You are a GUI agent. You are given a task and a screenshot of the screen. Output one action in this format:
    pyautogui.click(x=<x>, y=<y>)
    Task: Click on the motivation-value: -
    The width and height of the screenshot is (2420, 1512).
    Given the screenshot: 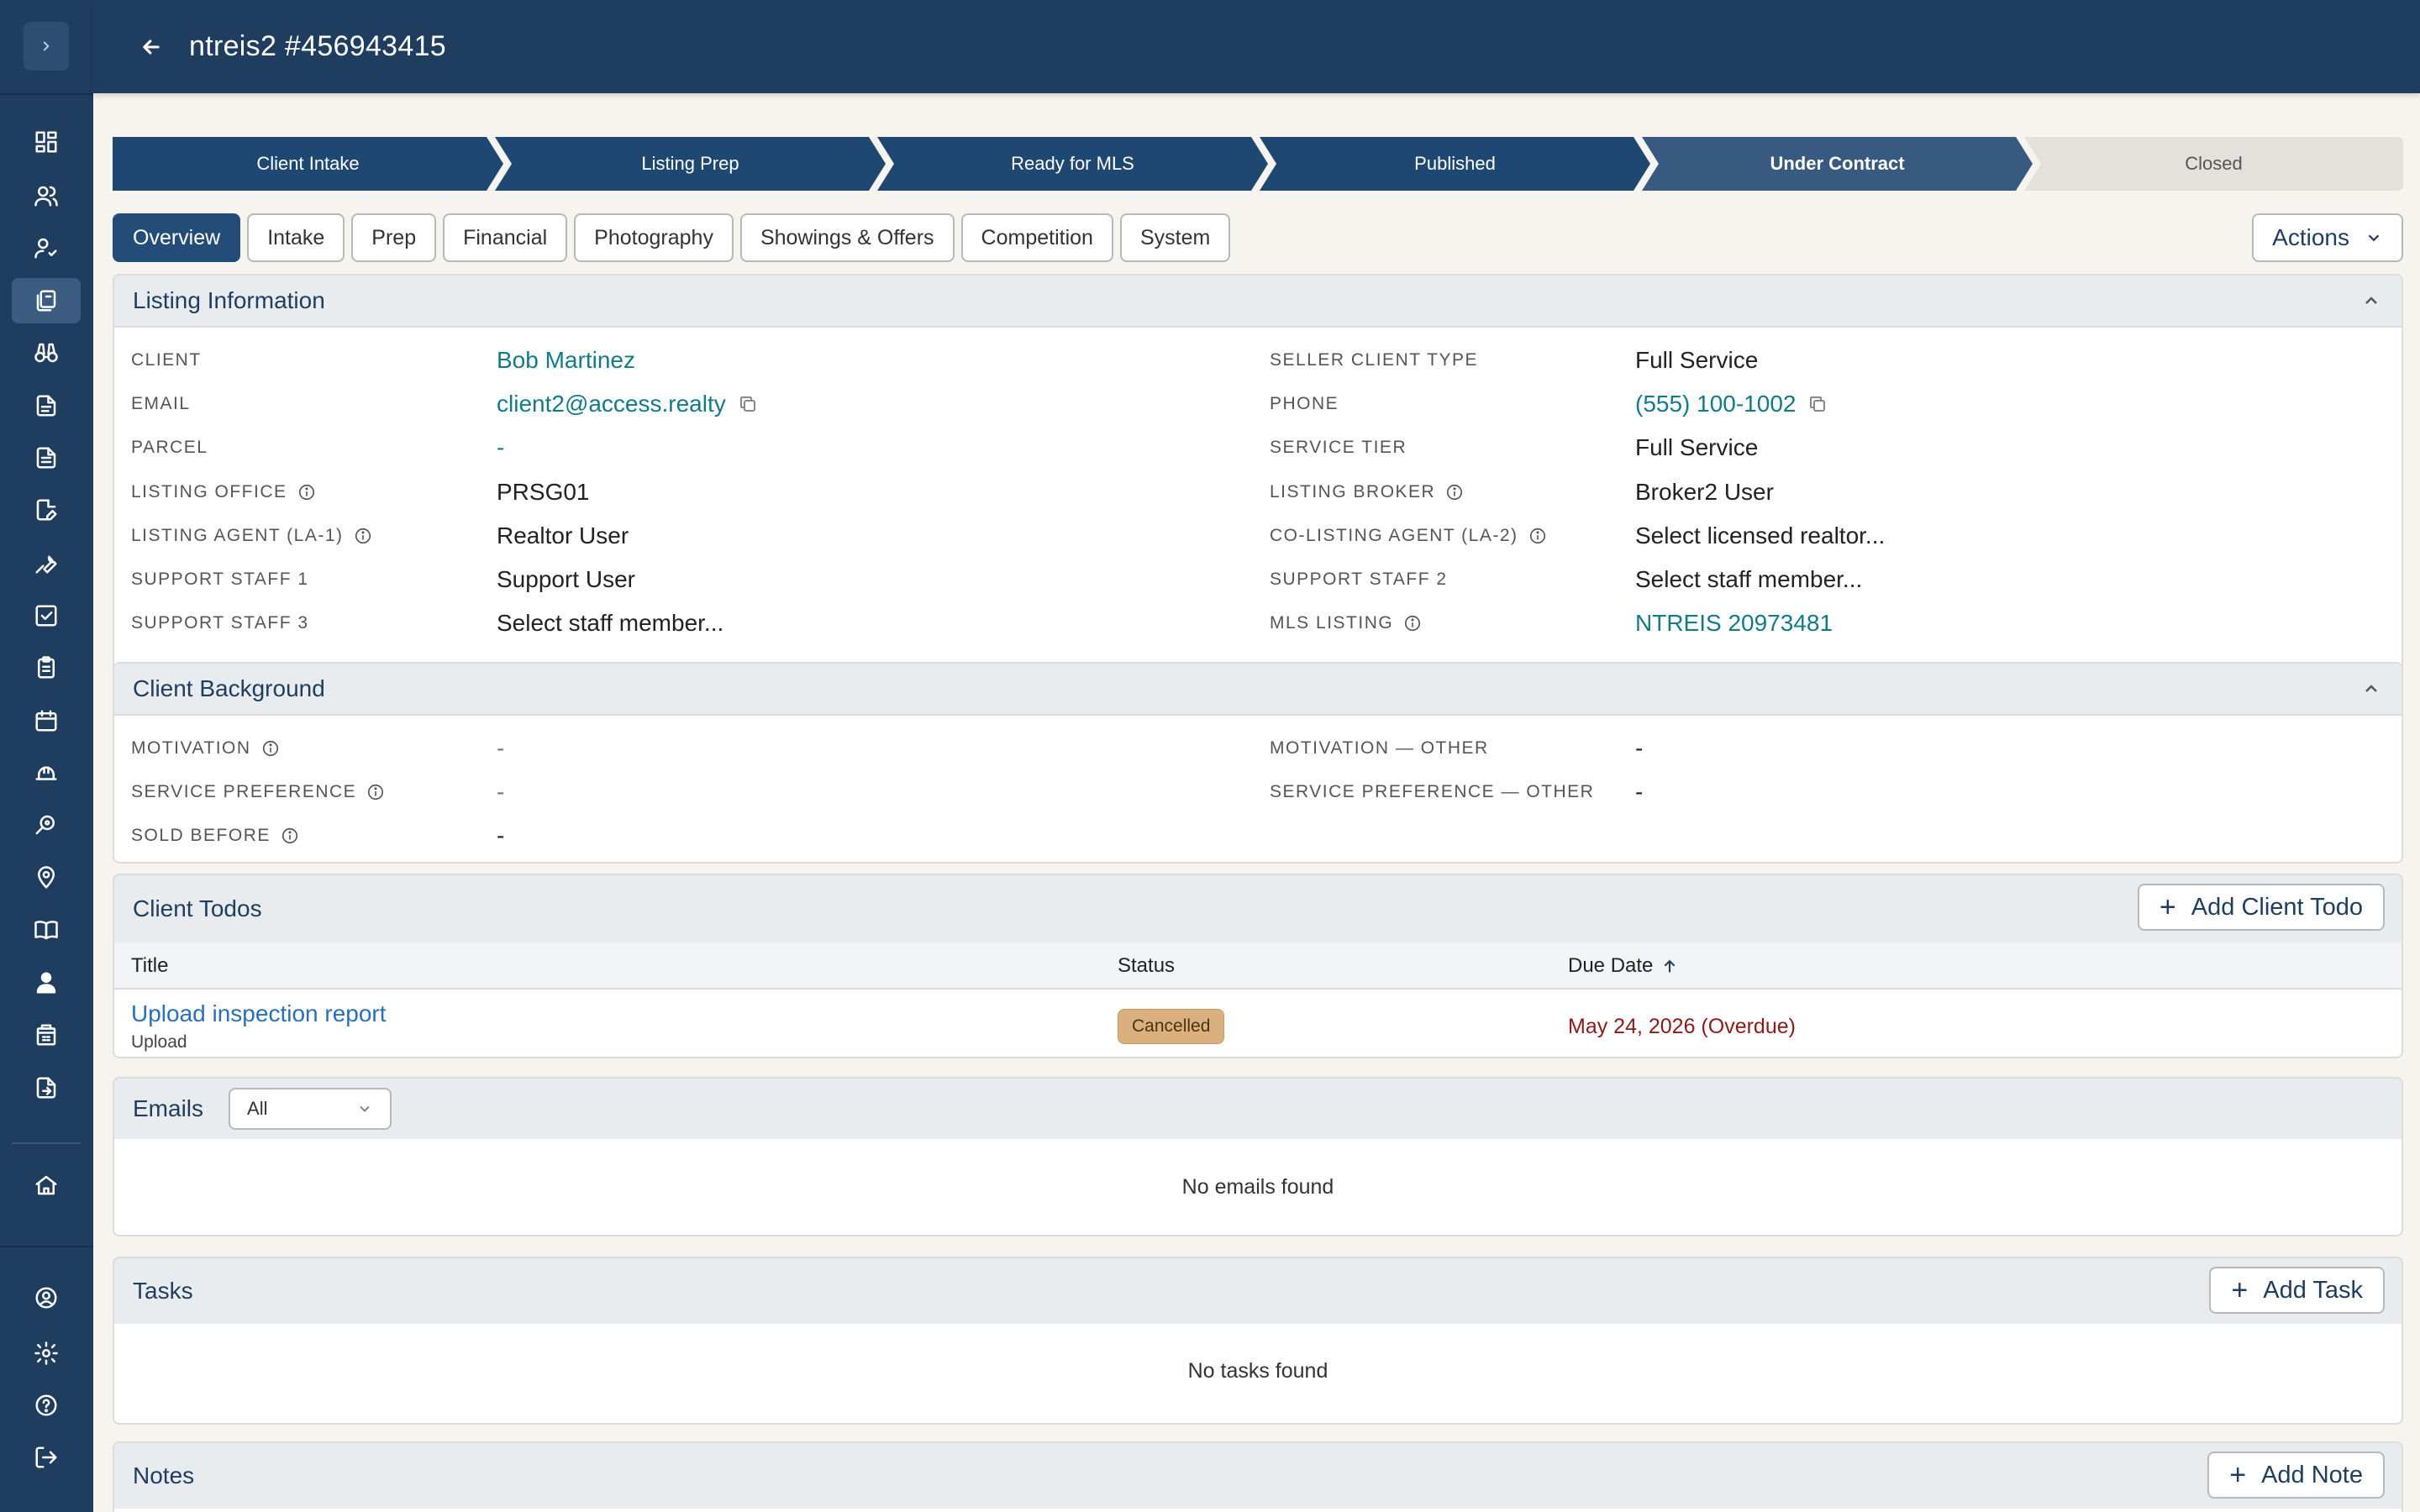 What is the action you would take?
    pyautogui.click(x=500, y=748)
    